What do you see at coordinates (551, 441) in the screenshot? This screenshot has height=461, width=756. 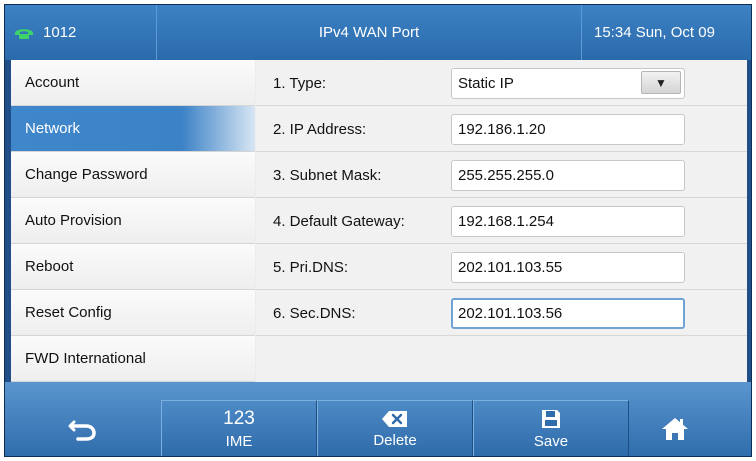 I see `save-label: Save` at bounding box center [551, 441].